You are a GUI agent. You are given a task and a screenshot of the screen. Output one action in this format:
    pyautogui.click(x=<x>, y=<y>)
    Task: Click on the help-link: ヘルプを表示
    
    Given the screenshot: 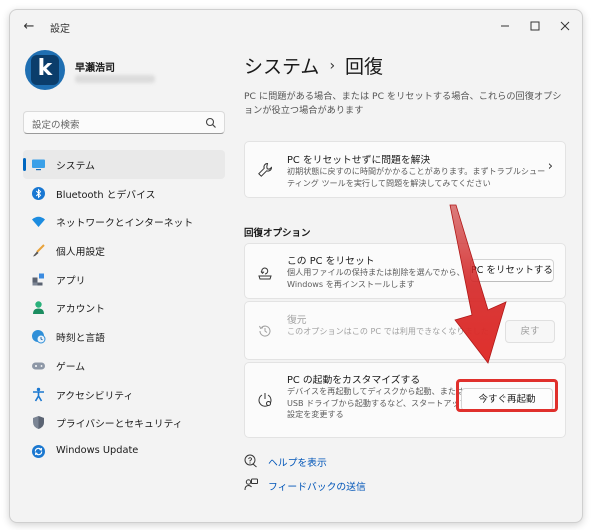 What is the action you would take?
    pyautogui.click(x=314, y=463)
    